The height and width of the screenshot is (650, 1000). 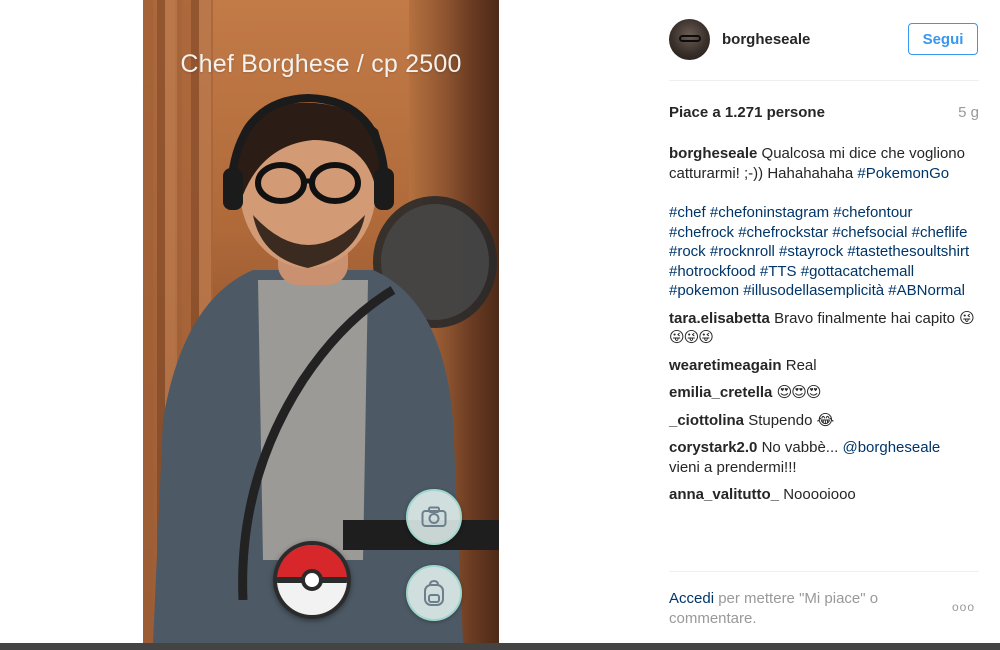 I want to click on comment-username: emilia_cretella, so click(x=720, y=392).